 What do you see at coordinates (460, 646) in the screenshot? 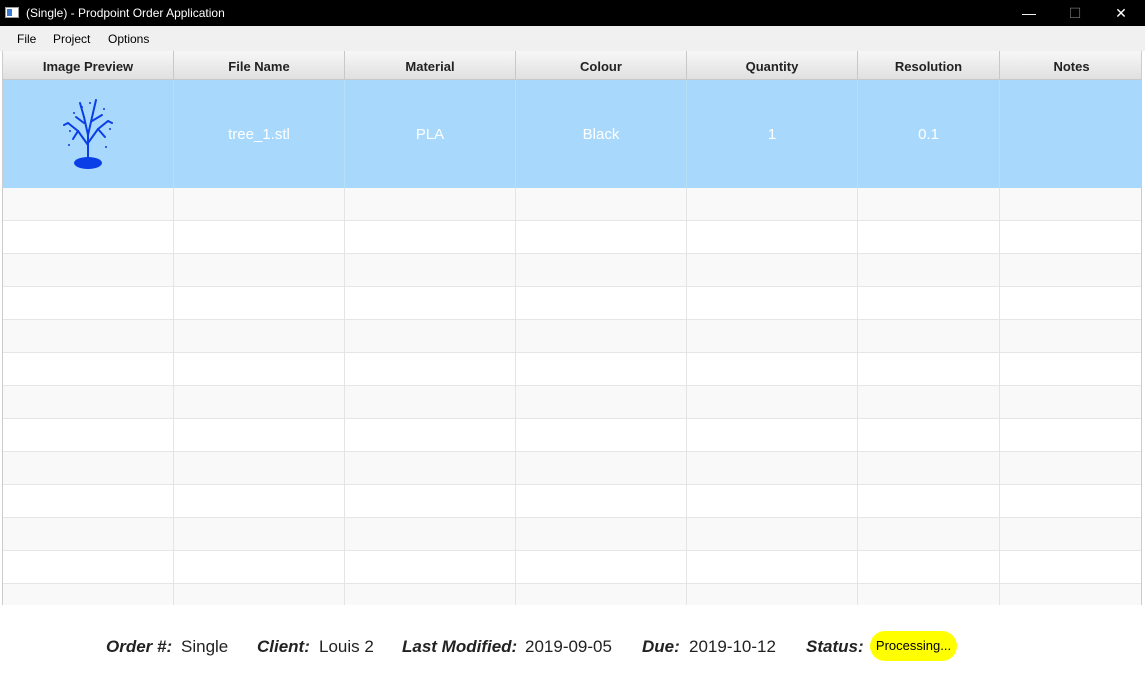
I see `last-modified-label: Last Modified:` at bounding box center [460, 646].